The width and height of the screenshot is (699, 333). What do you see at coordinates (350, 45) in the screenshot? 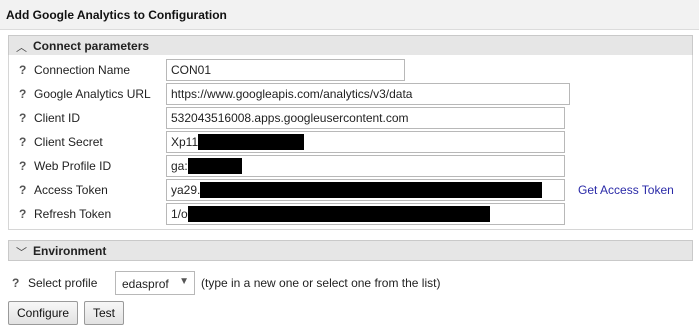
I see `section-header-connect: ︿ Connect parameters` at bounding box center [350, 45].